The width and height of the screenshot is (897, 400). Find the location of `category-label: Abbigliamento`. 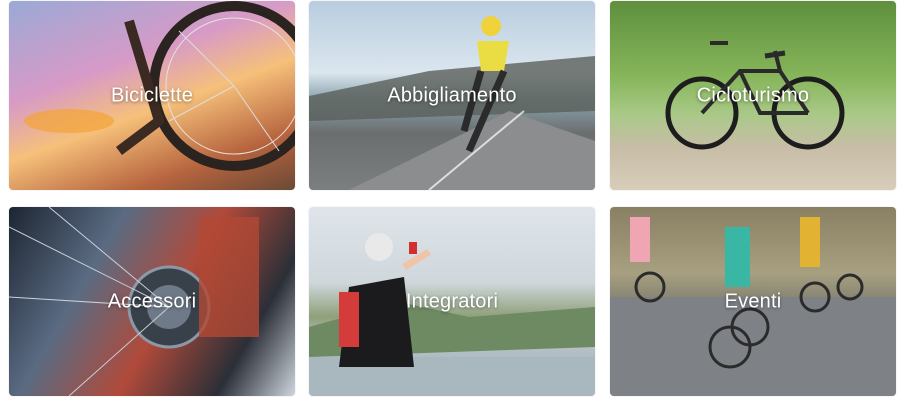

category-label: Abbigliamento is located at coordinates (452, 95).